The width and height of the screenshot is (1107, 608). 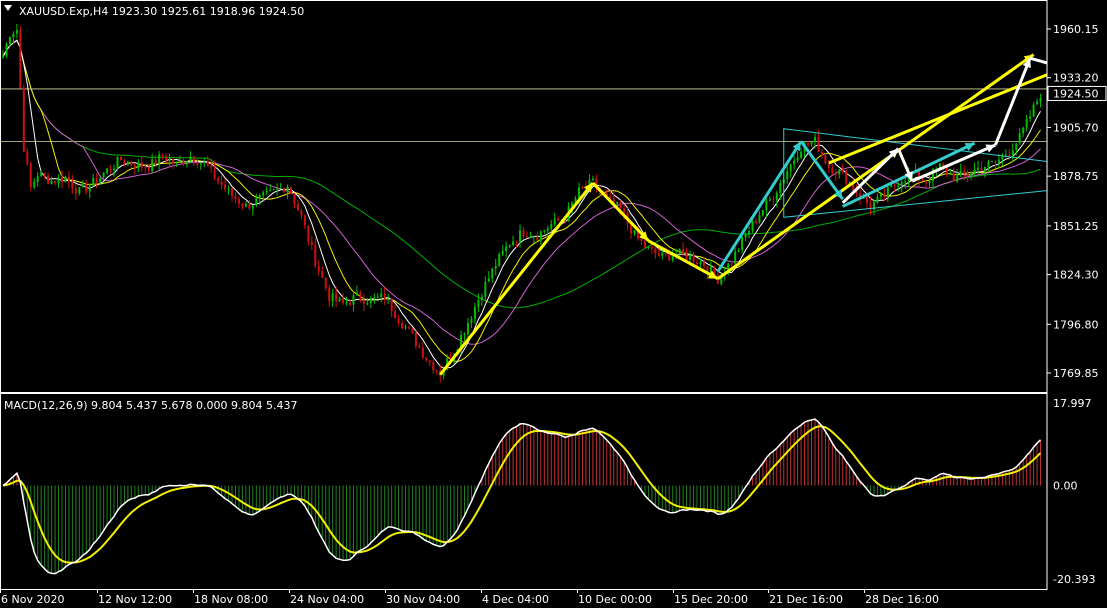 I want to click on y-tick-label: 1905.70, so click(x=1076, y=127).